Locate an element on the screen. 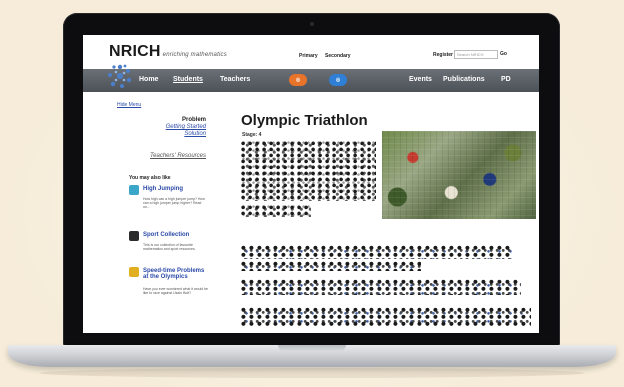 The image size is (624, 387). problem-link: Problem is located at coordinates (186, 120).